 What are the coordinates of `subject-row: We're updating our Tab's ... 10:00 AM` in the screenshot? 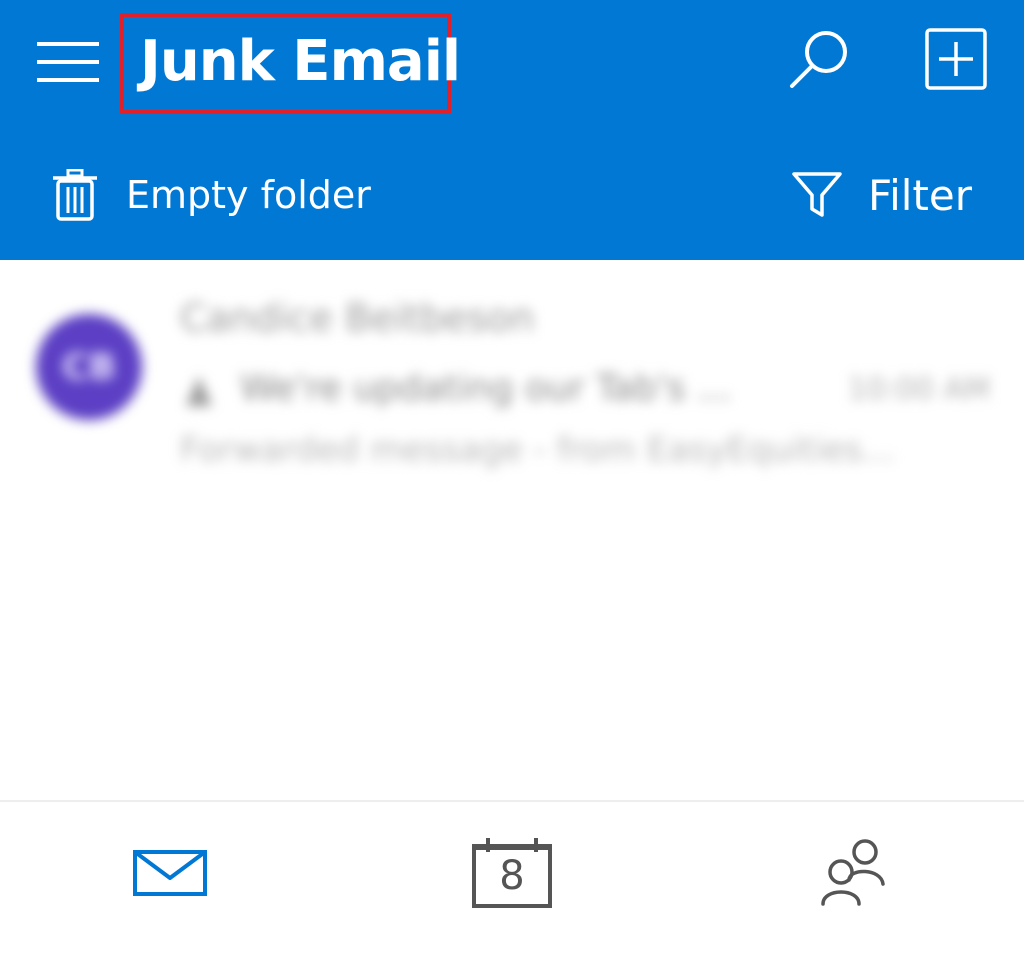 It's located at (585, 391).